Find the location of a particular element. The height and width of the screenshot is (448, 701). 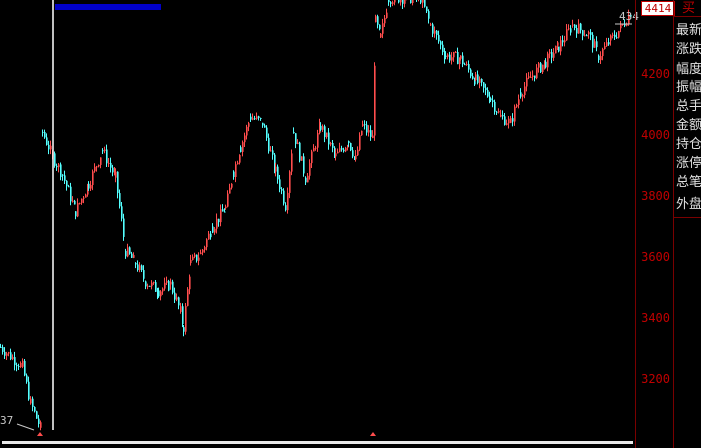

buy-label: 买 is located at coordinates (687, 8).